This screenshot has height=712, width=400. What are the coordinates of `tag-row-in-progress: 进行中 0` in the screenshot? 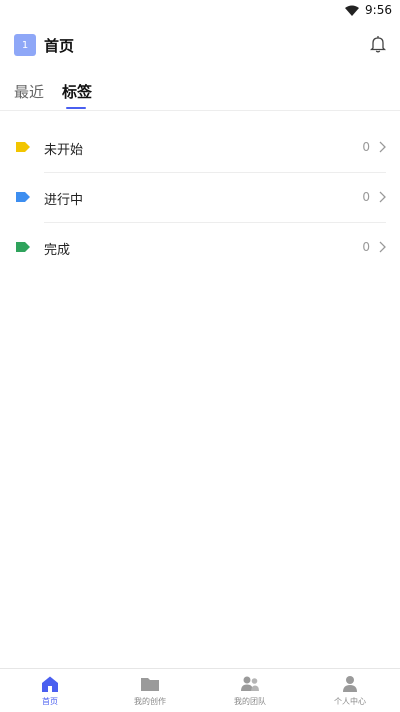 It's located at (200, 198).